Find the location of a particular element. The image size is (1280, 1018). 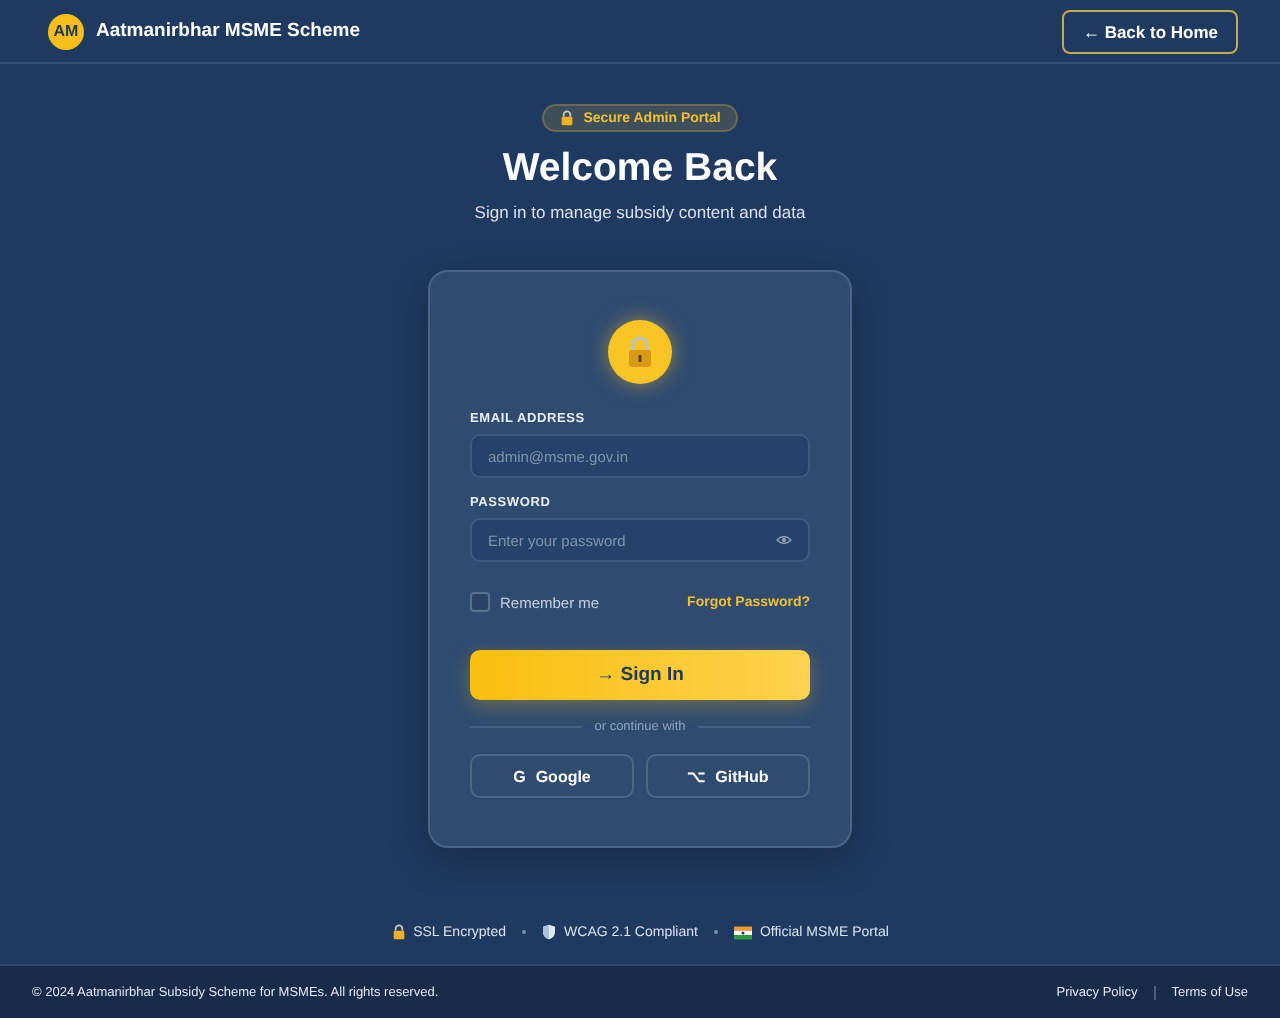

social-login-button: ⌥ GitHub is located at coordinates (728, 776).